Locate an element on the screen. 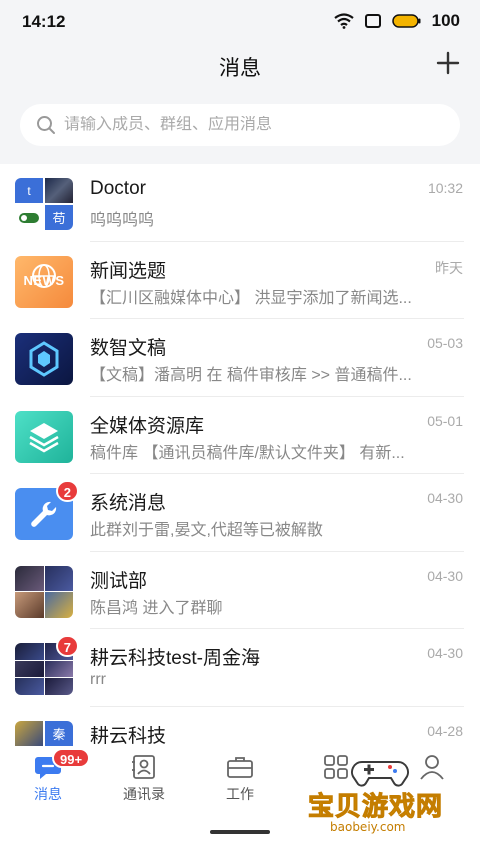 This screenshot has width=480, height=853. tab-work: 工作 is located at coordinates (240, 781).